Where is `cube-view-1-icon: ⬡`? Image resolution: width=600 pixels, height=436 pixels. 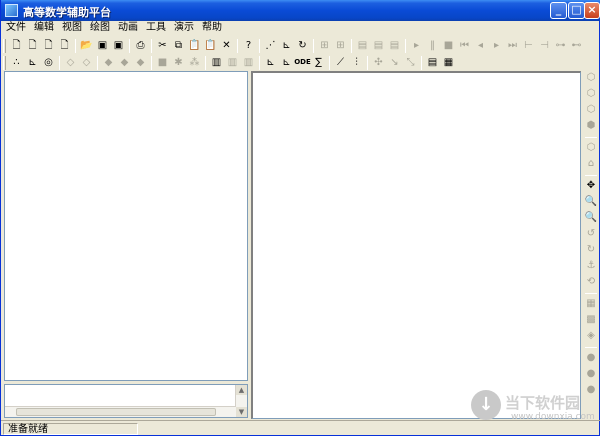
cube-view-1-icon: ⬡ is located at coordinates (591, 78).